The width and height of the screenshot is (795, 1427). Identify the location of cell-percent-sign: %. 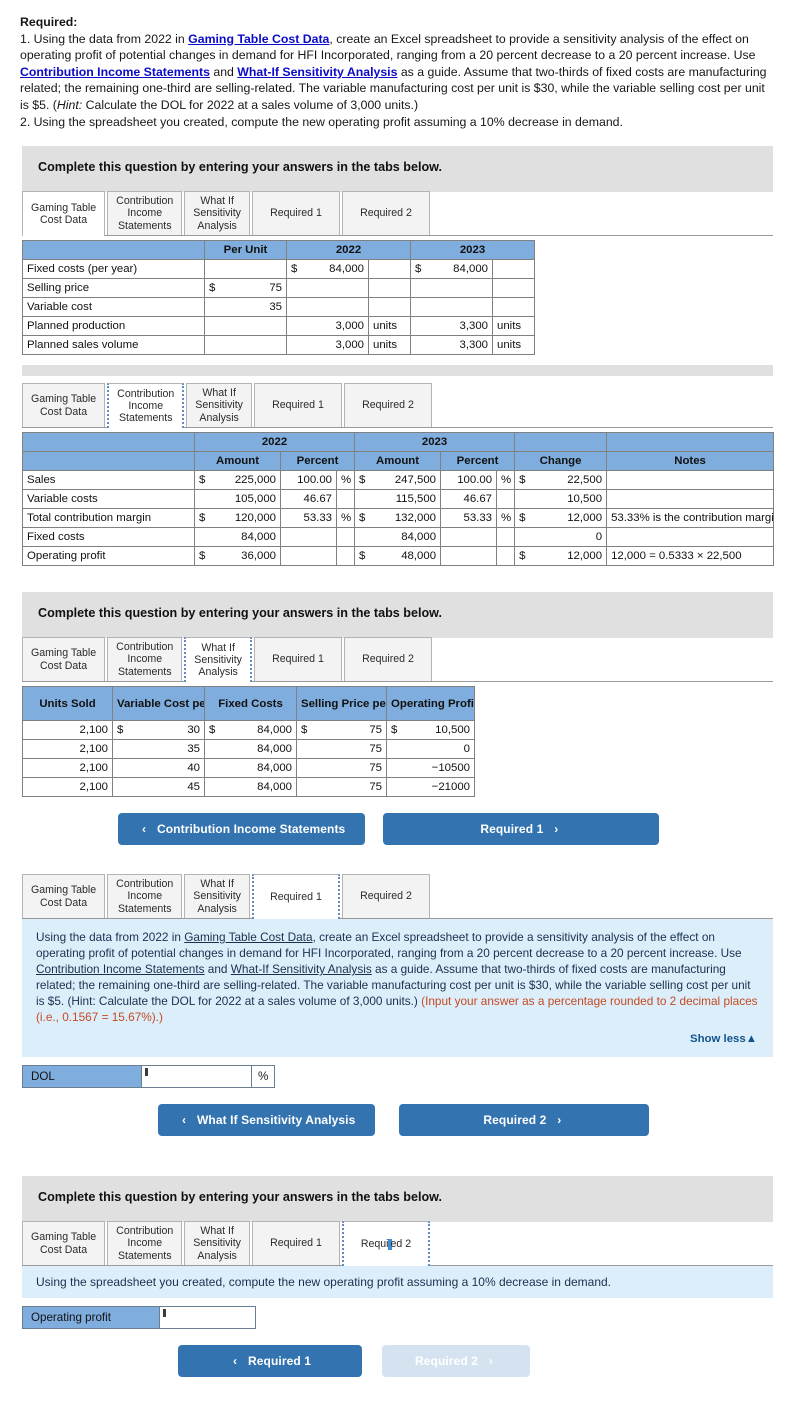
(345, 480).